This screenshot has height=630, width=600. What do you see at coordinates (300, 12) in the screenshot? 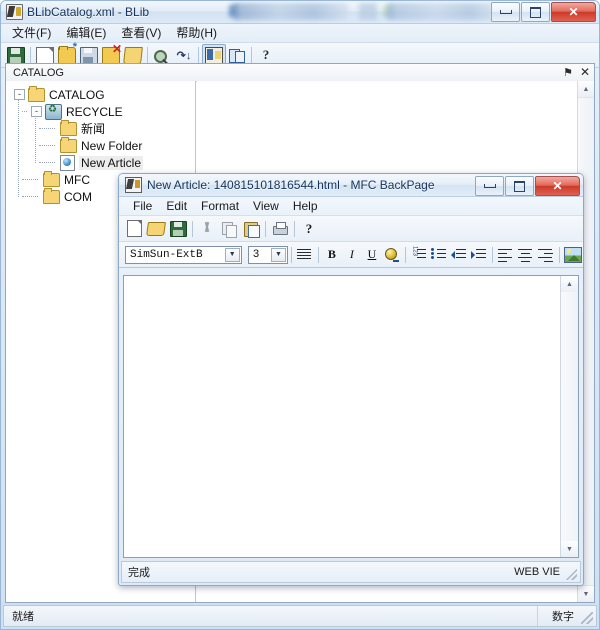
I see `main-titlebar: BLibCatalog.xml - BLib ✕` at bounding box center [300, 12].